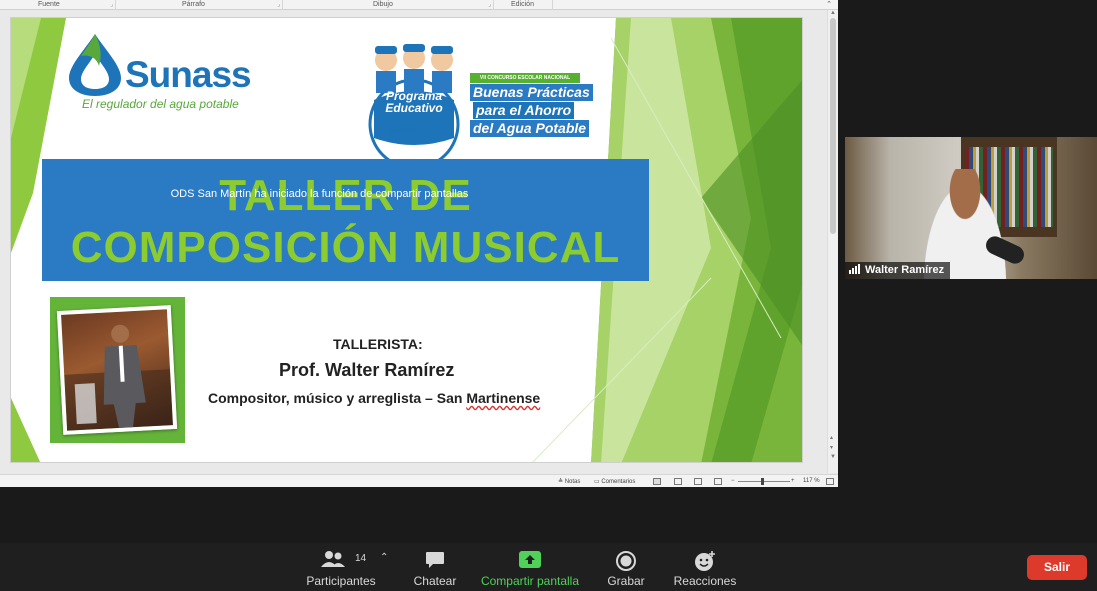 The image size is (1097, 591). I want to click on scrollbar-thumb, so click(833, 126).